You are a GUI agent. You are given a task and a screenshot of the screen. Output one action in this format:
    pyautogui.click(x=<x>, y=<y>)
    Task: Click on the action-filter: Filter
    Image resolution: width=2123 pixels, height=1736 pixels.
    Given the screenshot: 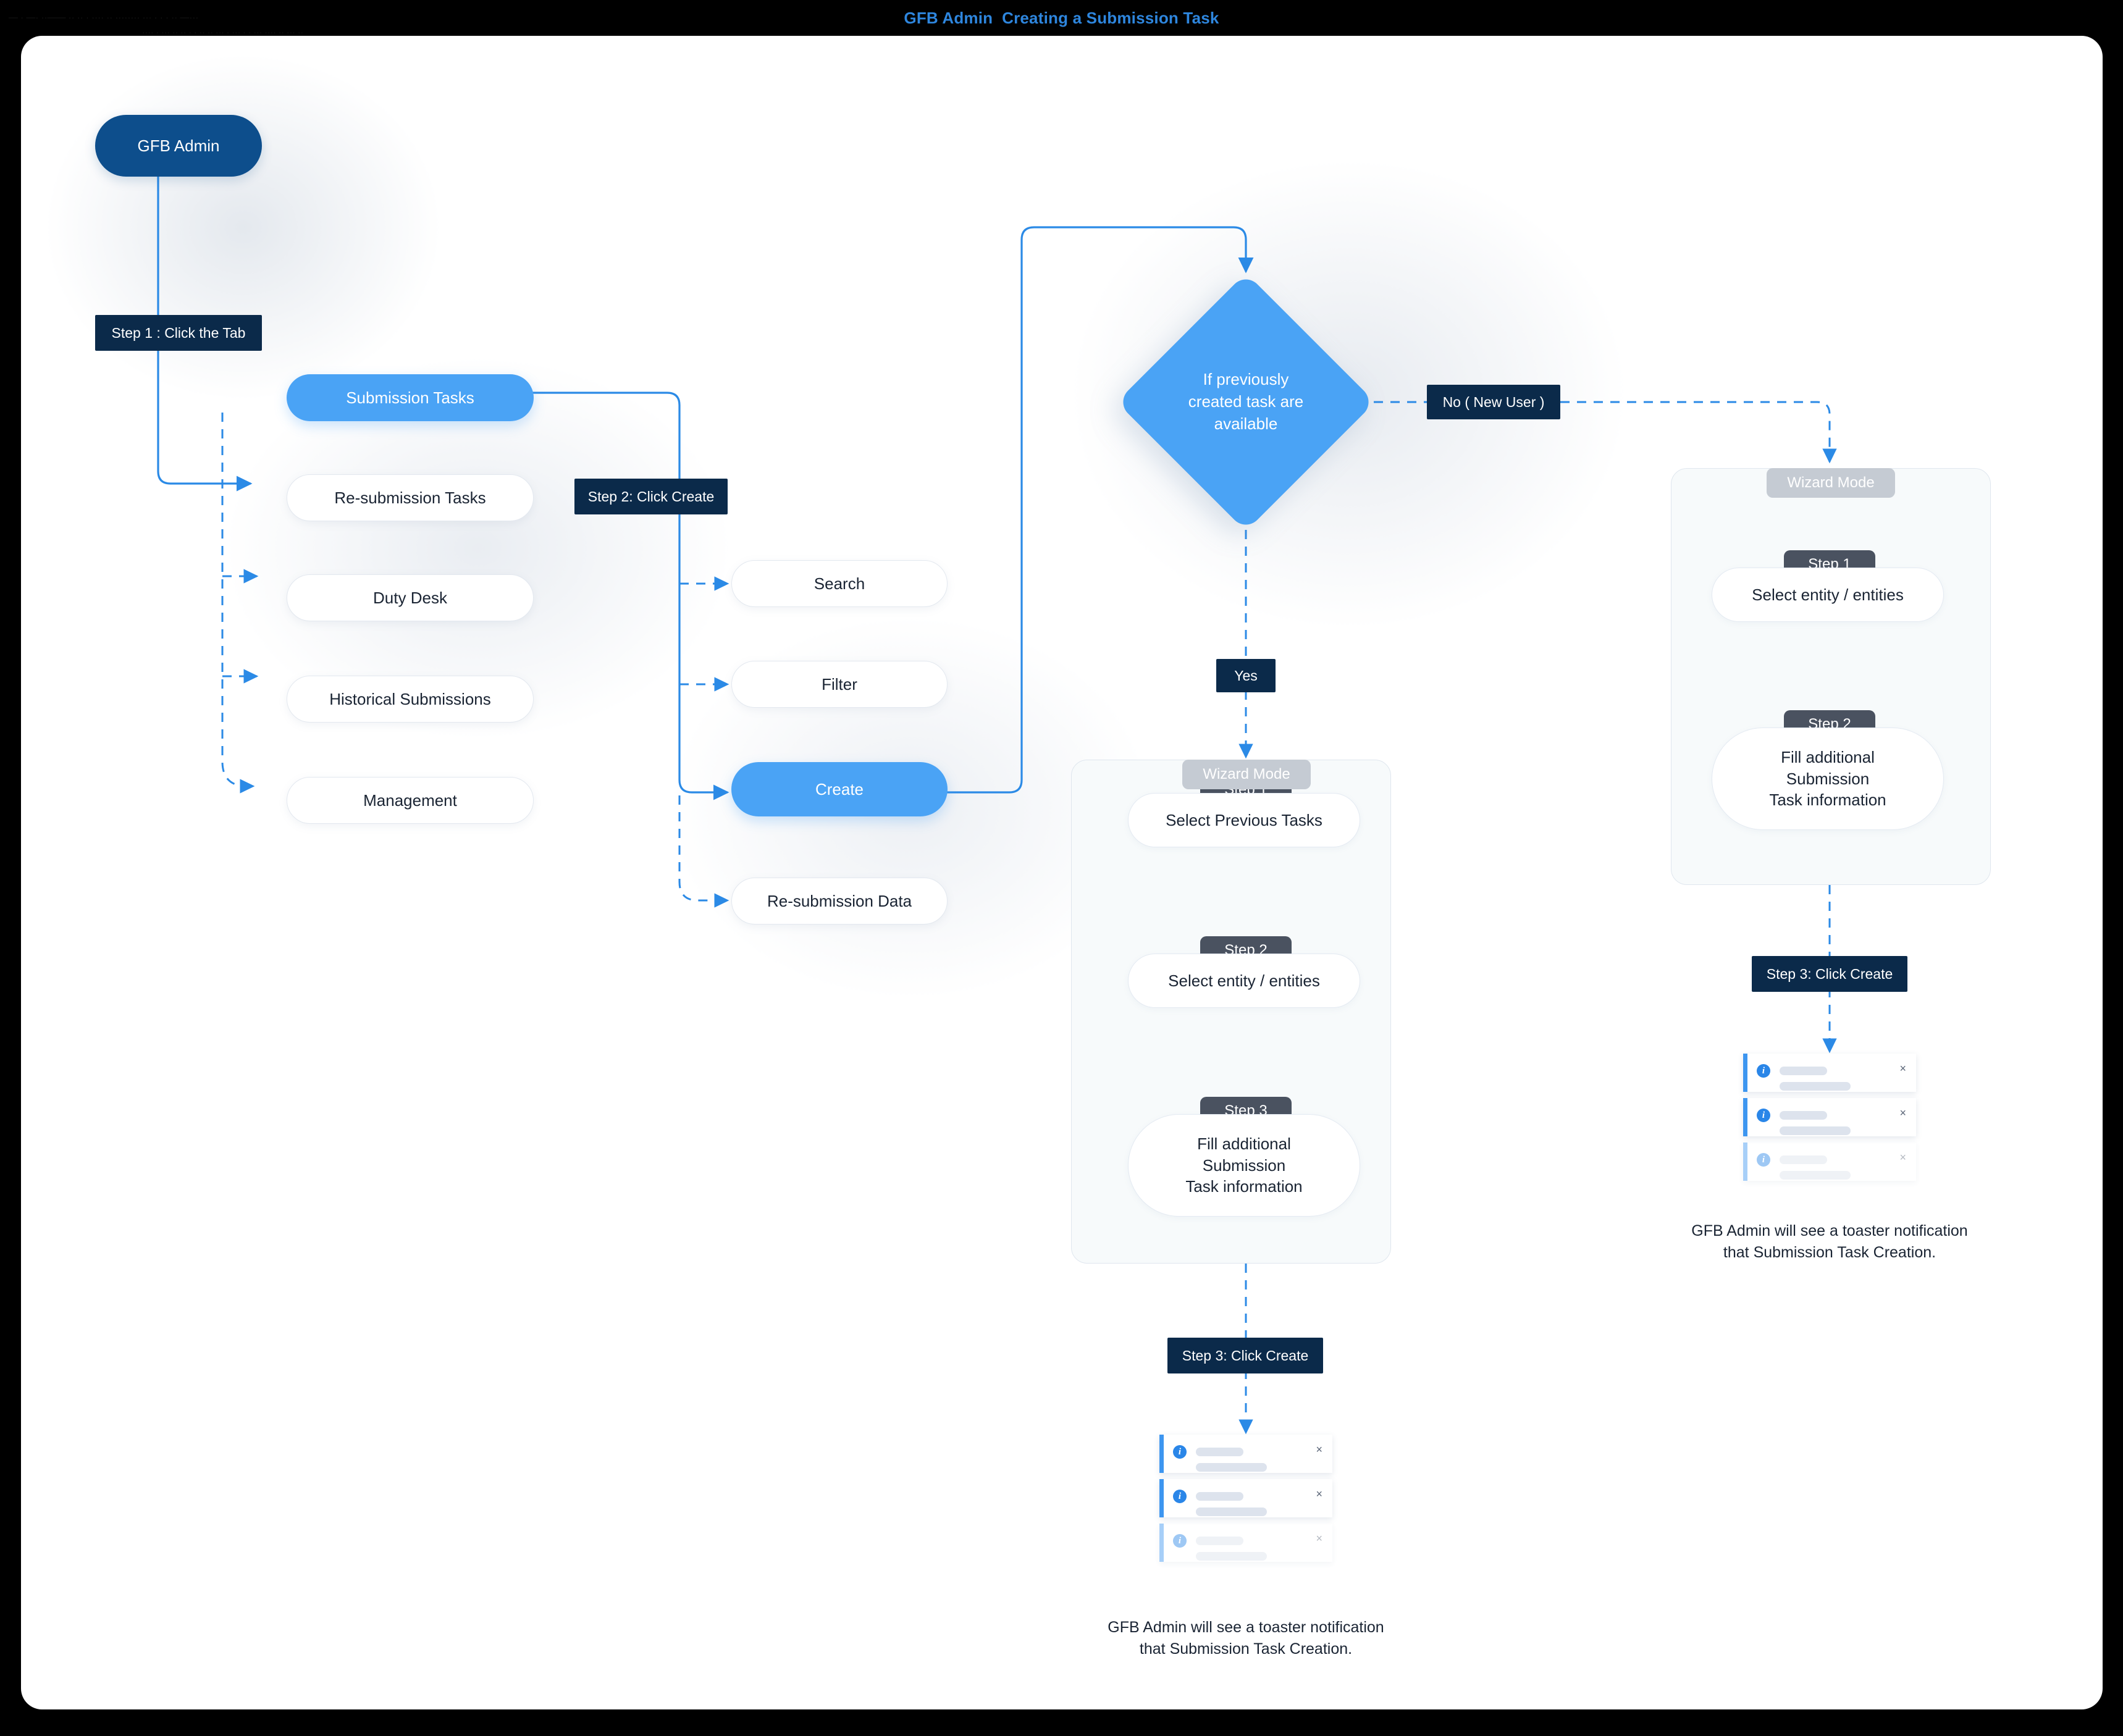 What is the action you would take?
    pyautogui.click(x=839, y=684)
    